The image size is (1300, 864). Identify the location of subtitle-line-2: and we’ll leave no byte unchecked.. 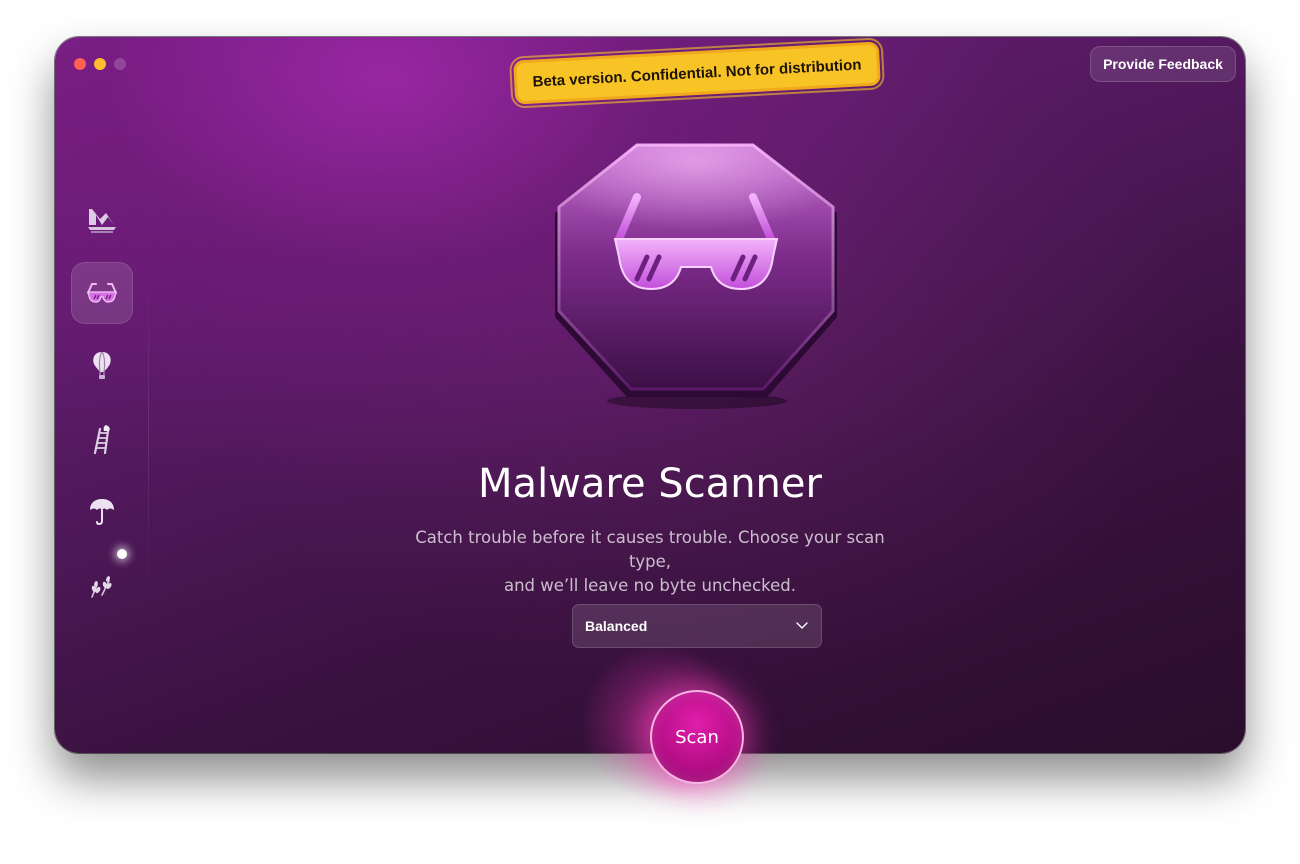
(649, 585).